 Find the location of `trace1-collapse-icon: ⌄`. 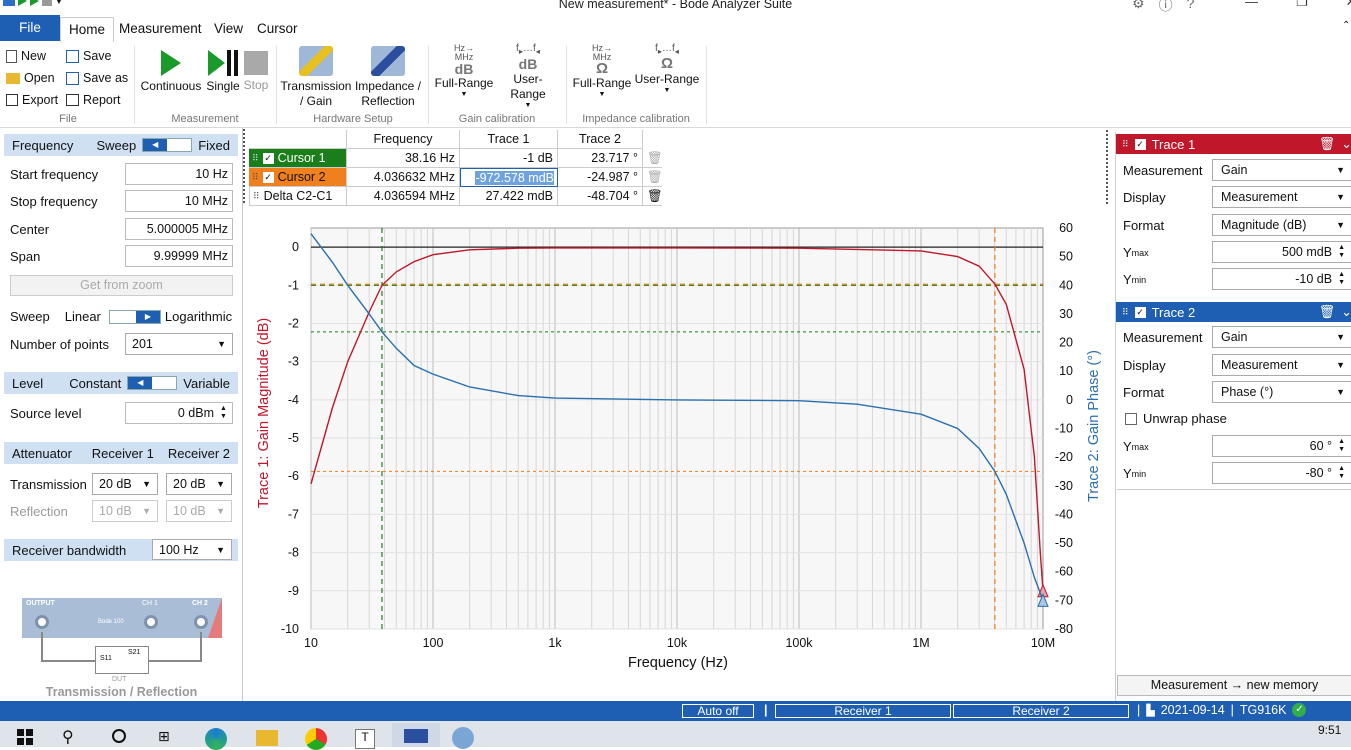

trace1-collapse-icon: ⌄ is located at coordinates (1346, 144).